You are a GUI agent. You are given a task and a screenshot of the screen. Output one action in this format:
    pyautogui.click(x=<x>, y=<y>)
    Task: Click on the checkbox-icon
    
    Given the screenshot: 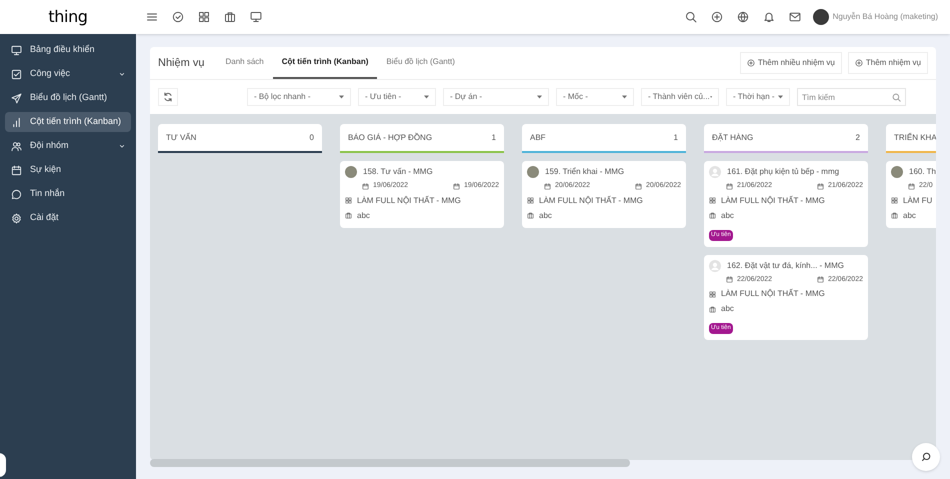 What is the action you would take?
    pyautogui.click(x=16, y=74)
    